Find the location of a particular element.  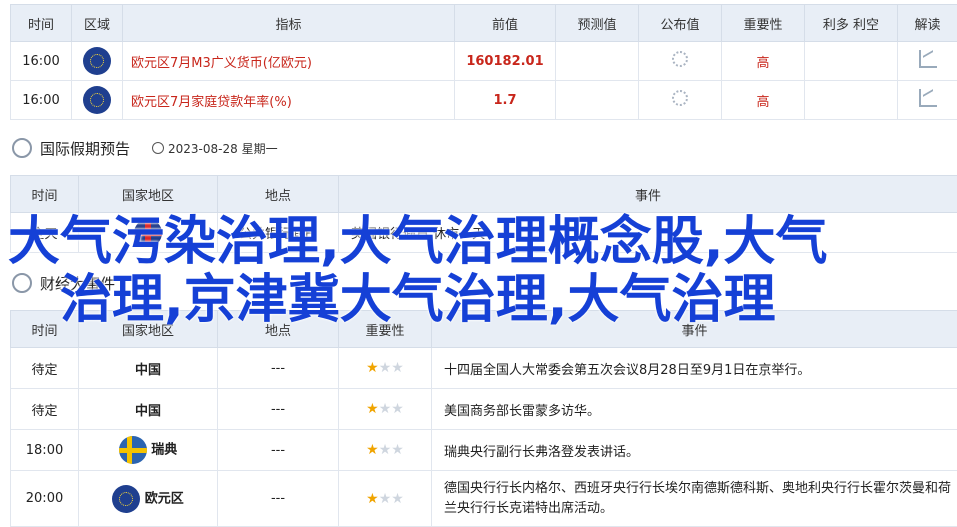

table-row: 待定 中国 --- ★★★ 美国商务部长雷蒙多访华。 is located at coordinates (483, 409).